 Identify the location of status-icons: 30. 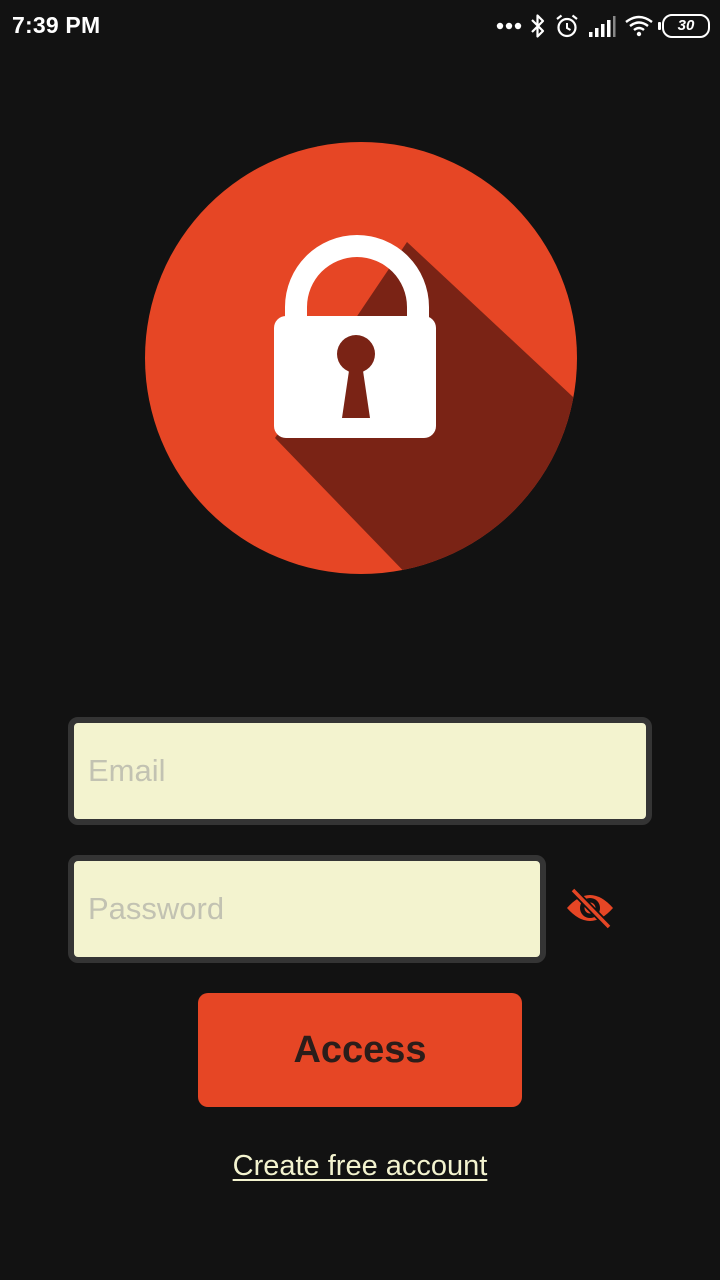
(603, 26).